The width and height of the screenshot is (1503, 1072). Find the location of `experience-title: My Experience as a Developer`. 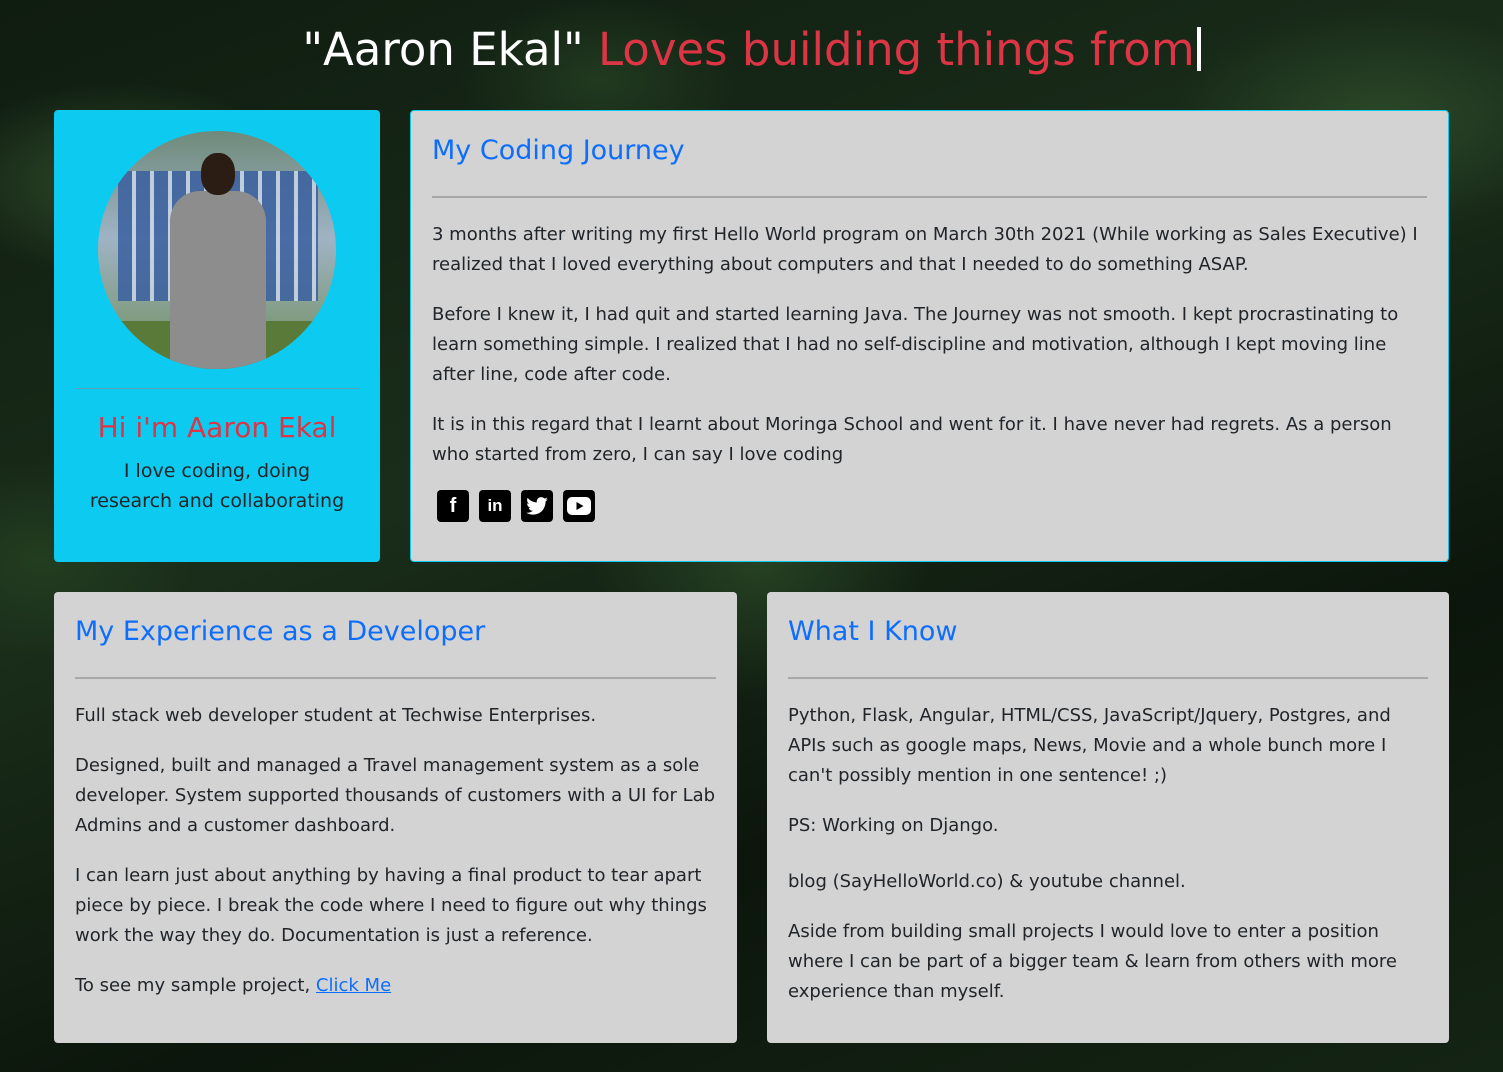

experience-title: My Experience as a Developer is located at coordinates (280, 631).